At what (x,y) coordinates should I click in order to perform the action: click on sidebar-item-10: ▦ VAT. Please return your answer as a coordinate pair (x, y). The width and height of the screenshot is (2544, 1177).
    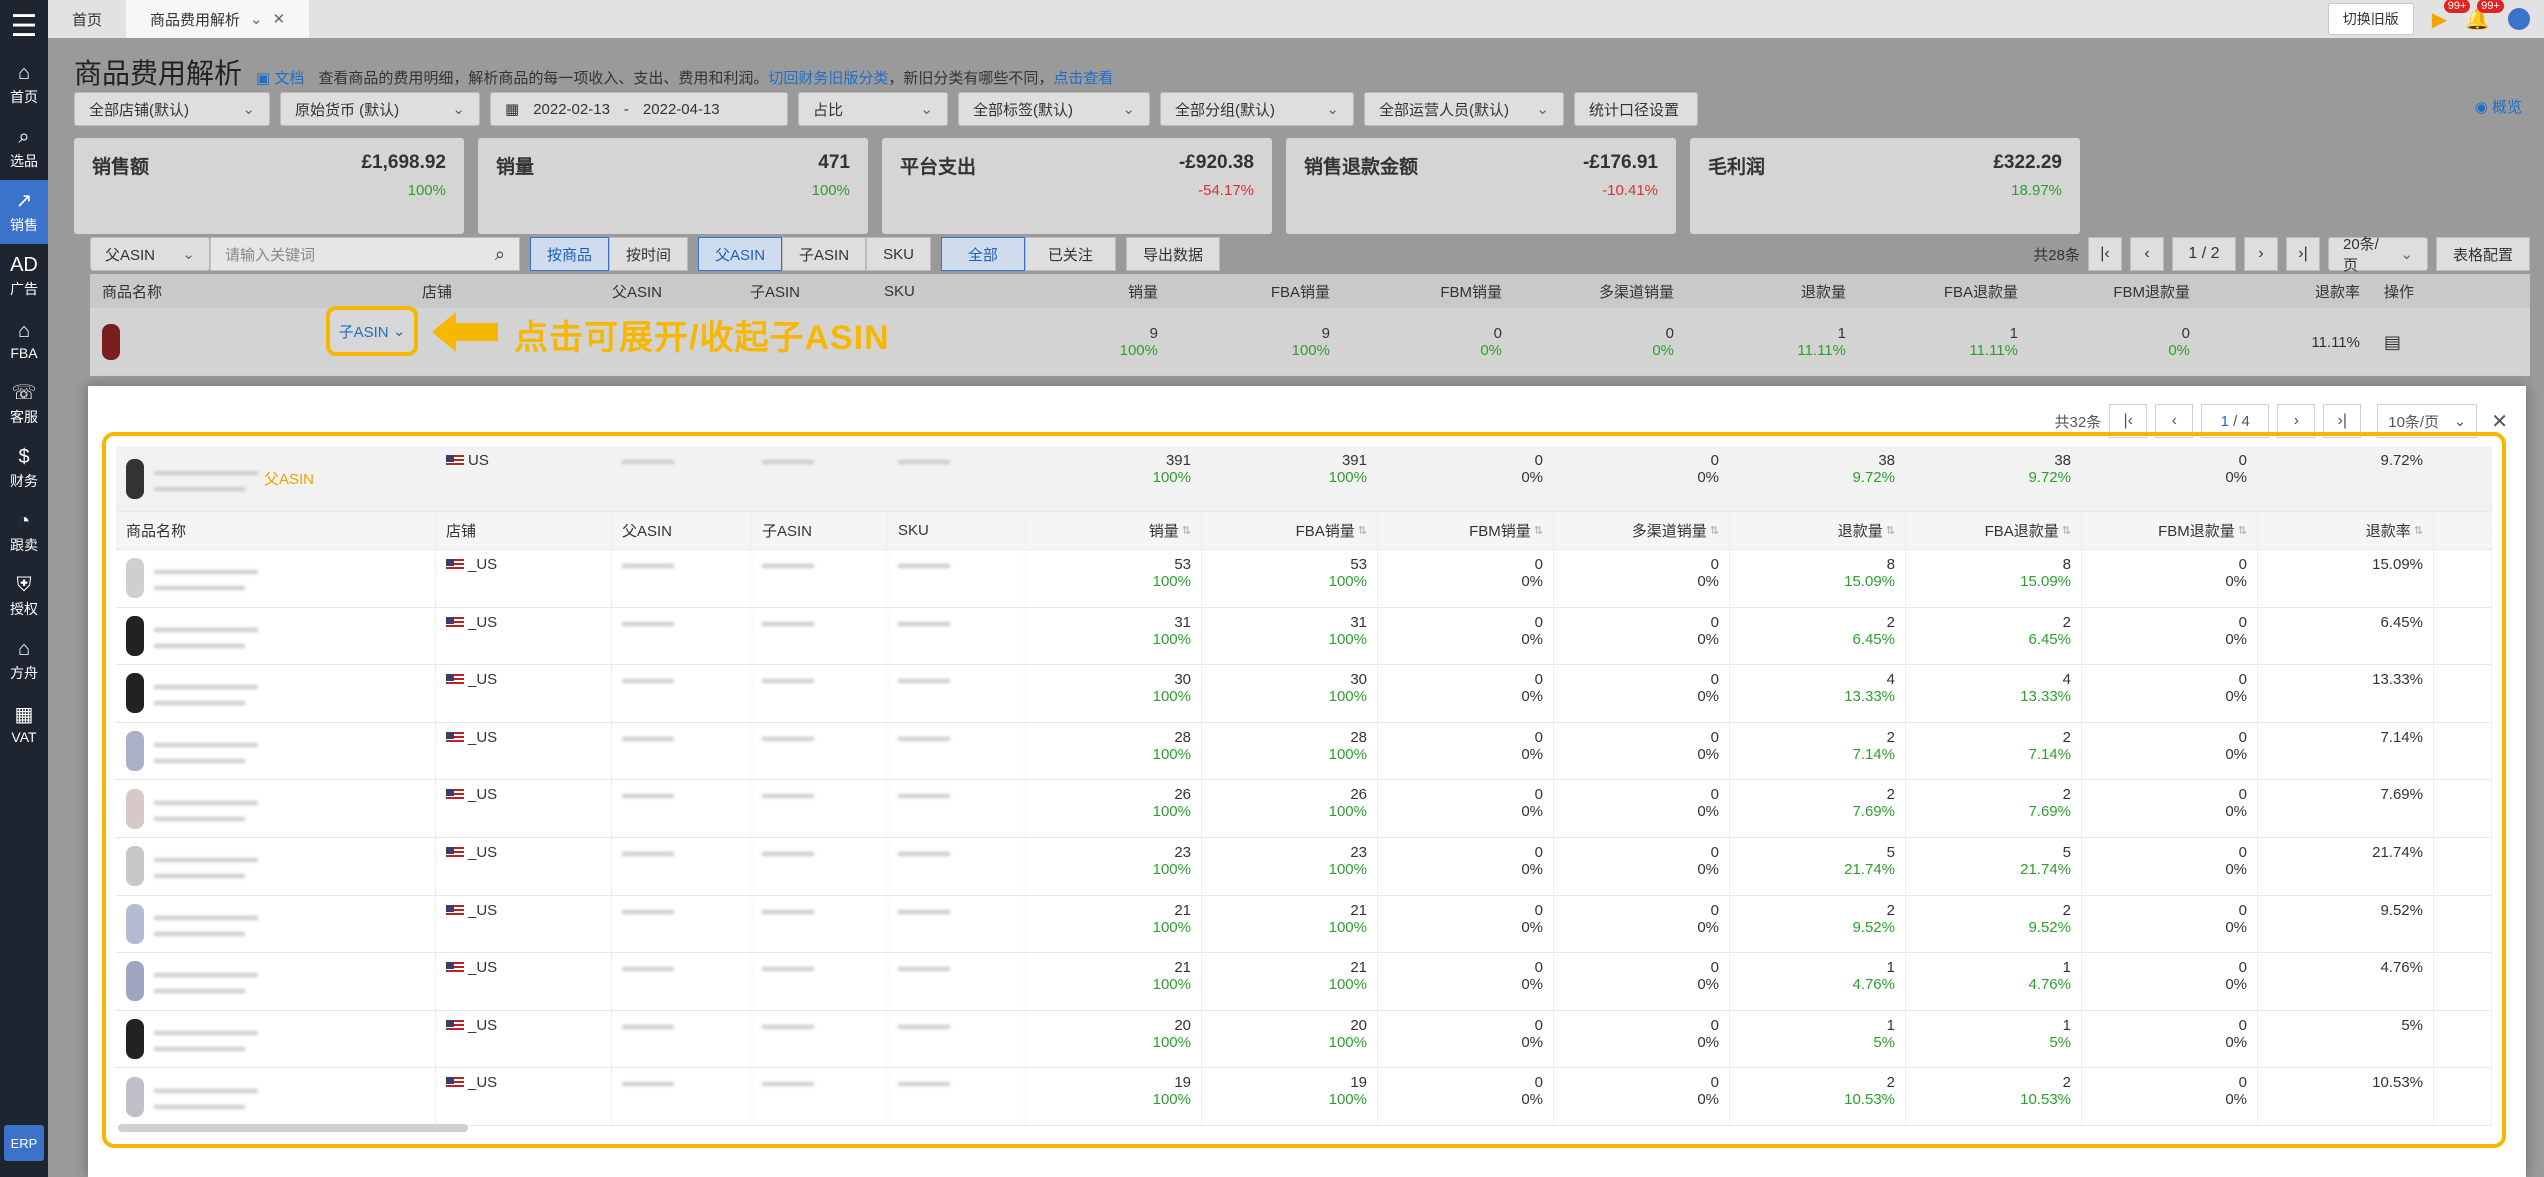
    Looking at the image, I should click on (24, 724).